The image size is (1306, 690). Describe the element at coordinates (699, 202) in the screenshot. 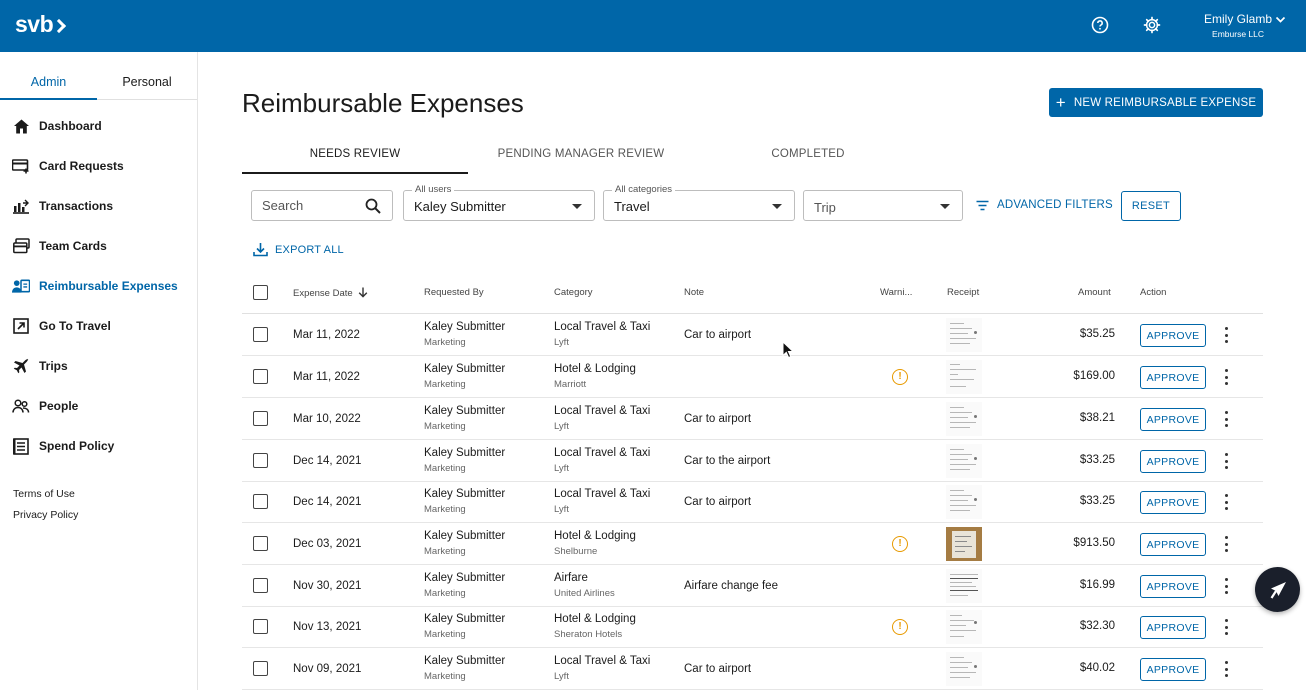

I see `categories-select: All categories Travel` at that location.